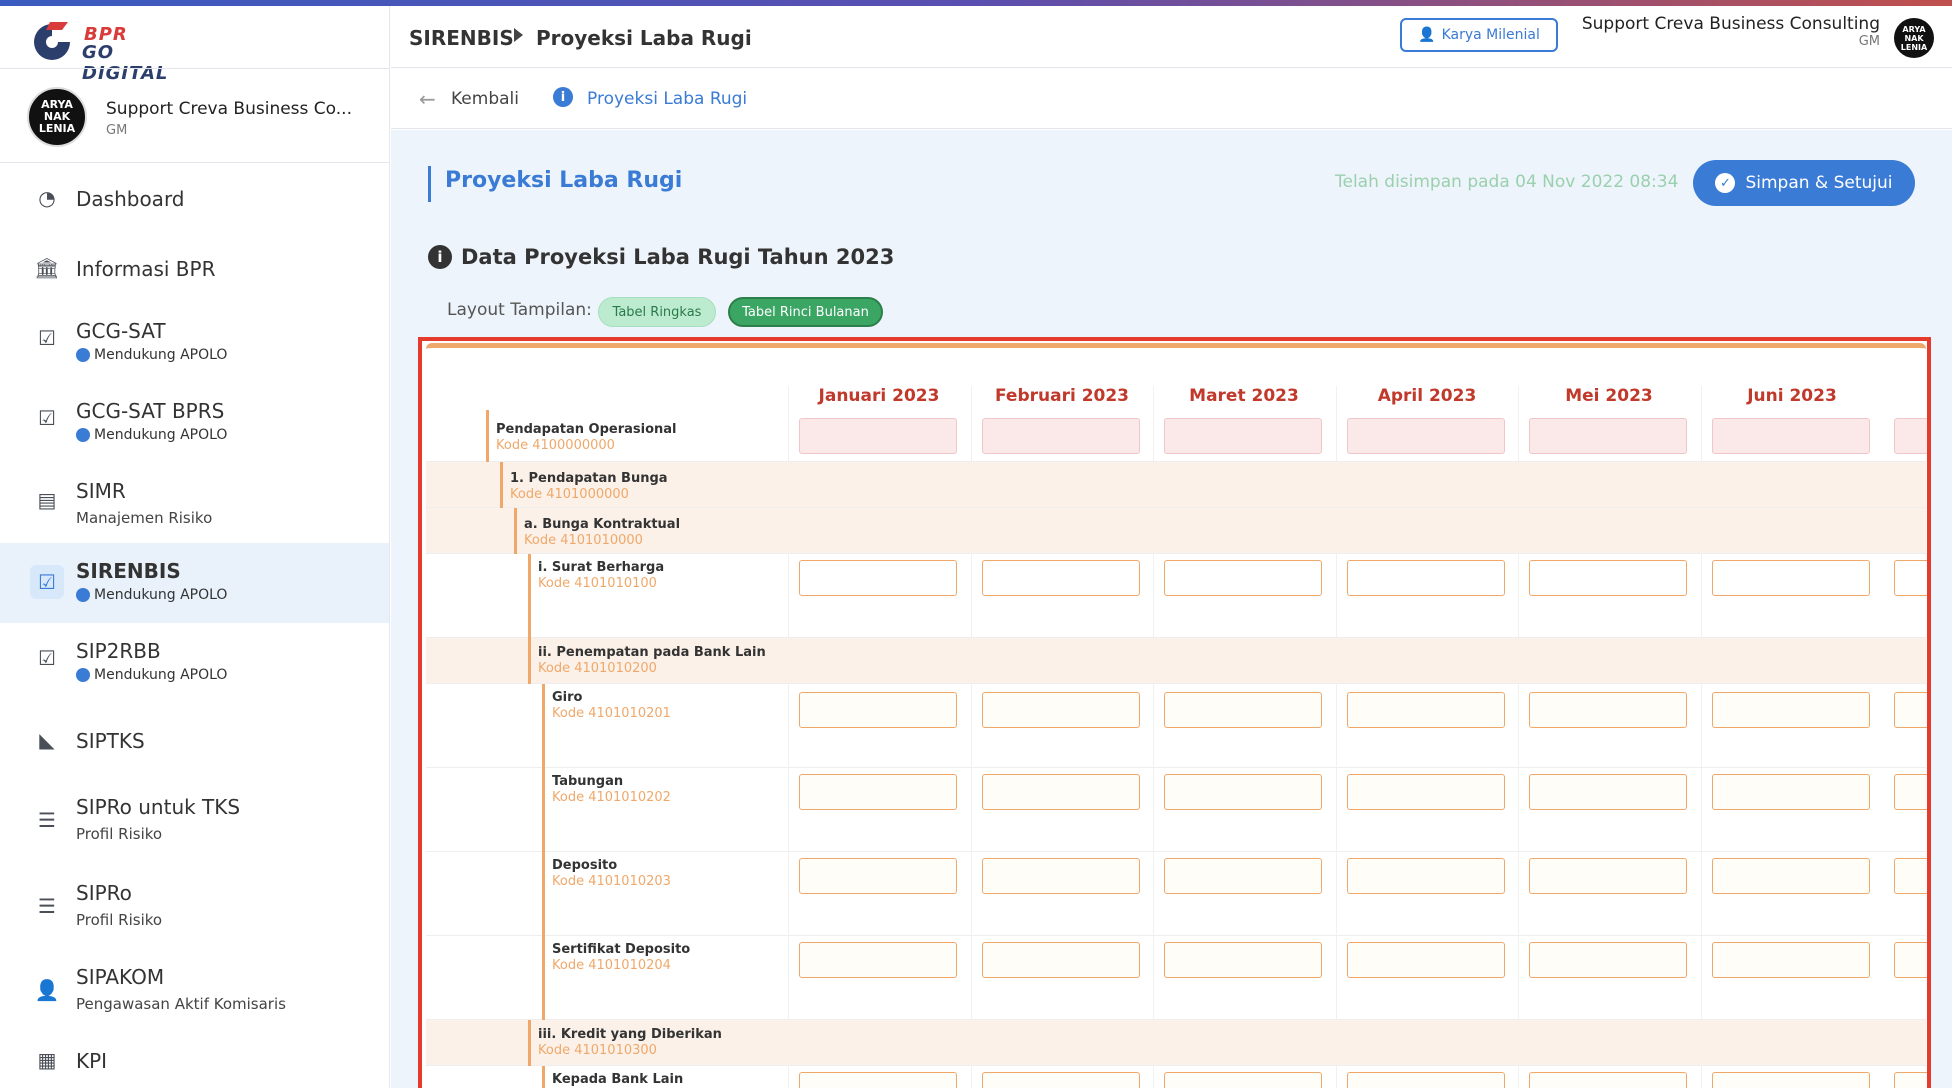  Describe the element at coordinates (427, 99) in the screenshot. I see `back-arrow-icon: ←` at that location.